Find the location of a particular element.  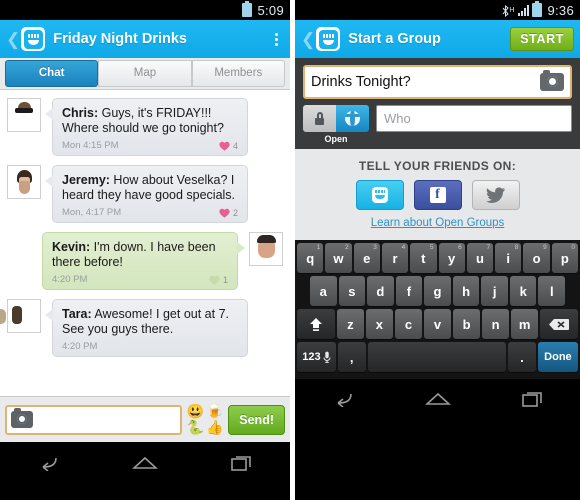

numeric-mode-key: 123 is located at coordinates (316, 357).